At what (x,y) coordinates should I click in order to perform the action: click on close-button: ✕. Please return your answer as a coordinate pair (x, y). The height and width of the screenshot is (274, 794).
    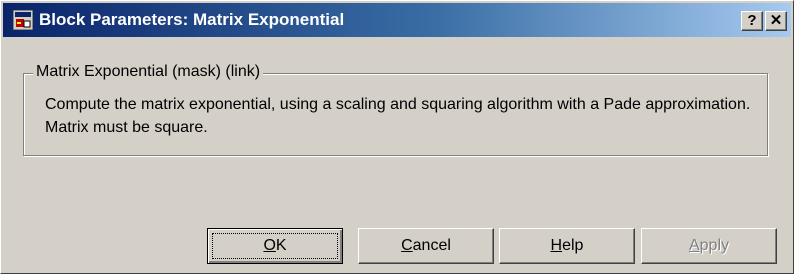
    Looking at the image, I should click on (776, 21).